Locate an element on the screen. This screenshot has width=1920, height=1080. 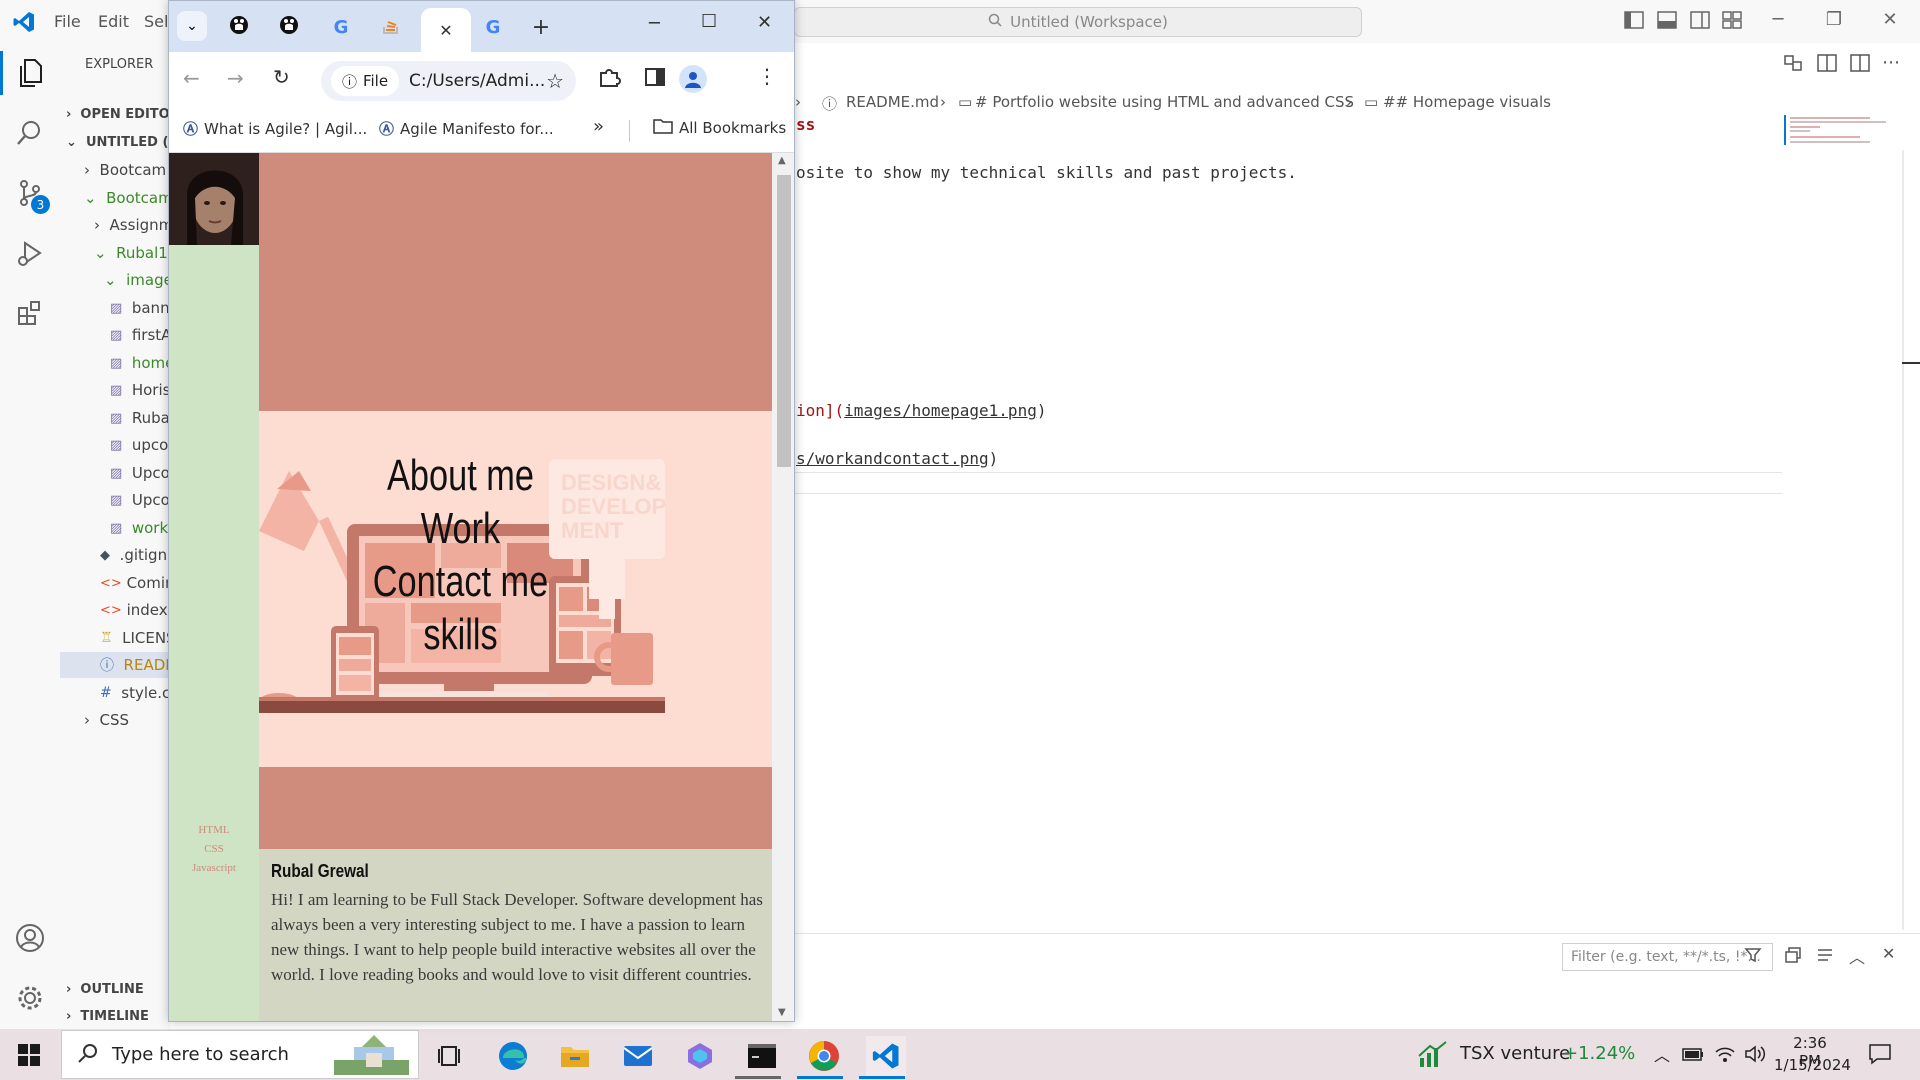
tab-google-2: G is located at coordinates (493, 27).